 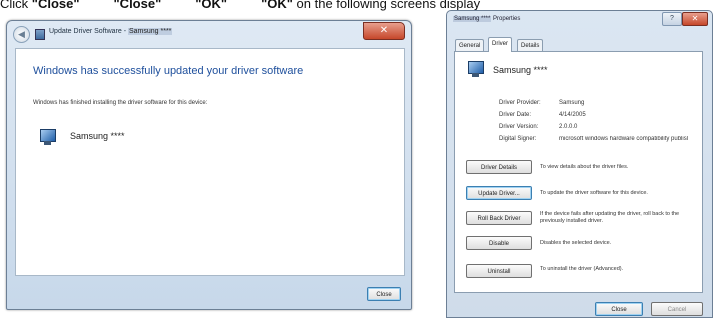 What do you see at coordinates (518, 139) in the screenshot?
I see `prop-label-signer: Digital Signer:` at bounding box center [518, 139].